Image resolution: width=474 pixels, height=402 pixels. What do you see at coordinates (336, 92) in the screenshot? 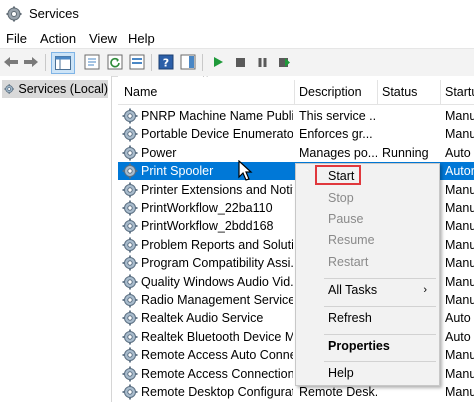
I see `column-header-description: Description` at bounding box center [336, 92].